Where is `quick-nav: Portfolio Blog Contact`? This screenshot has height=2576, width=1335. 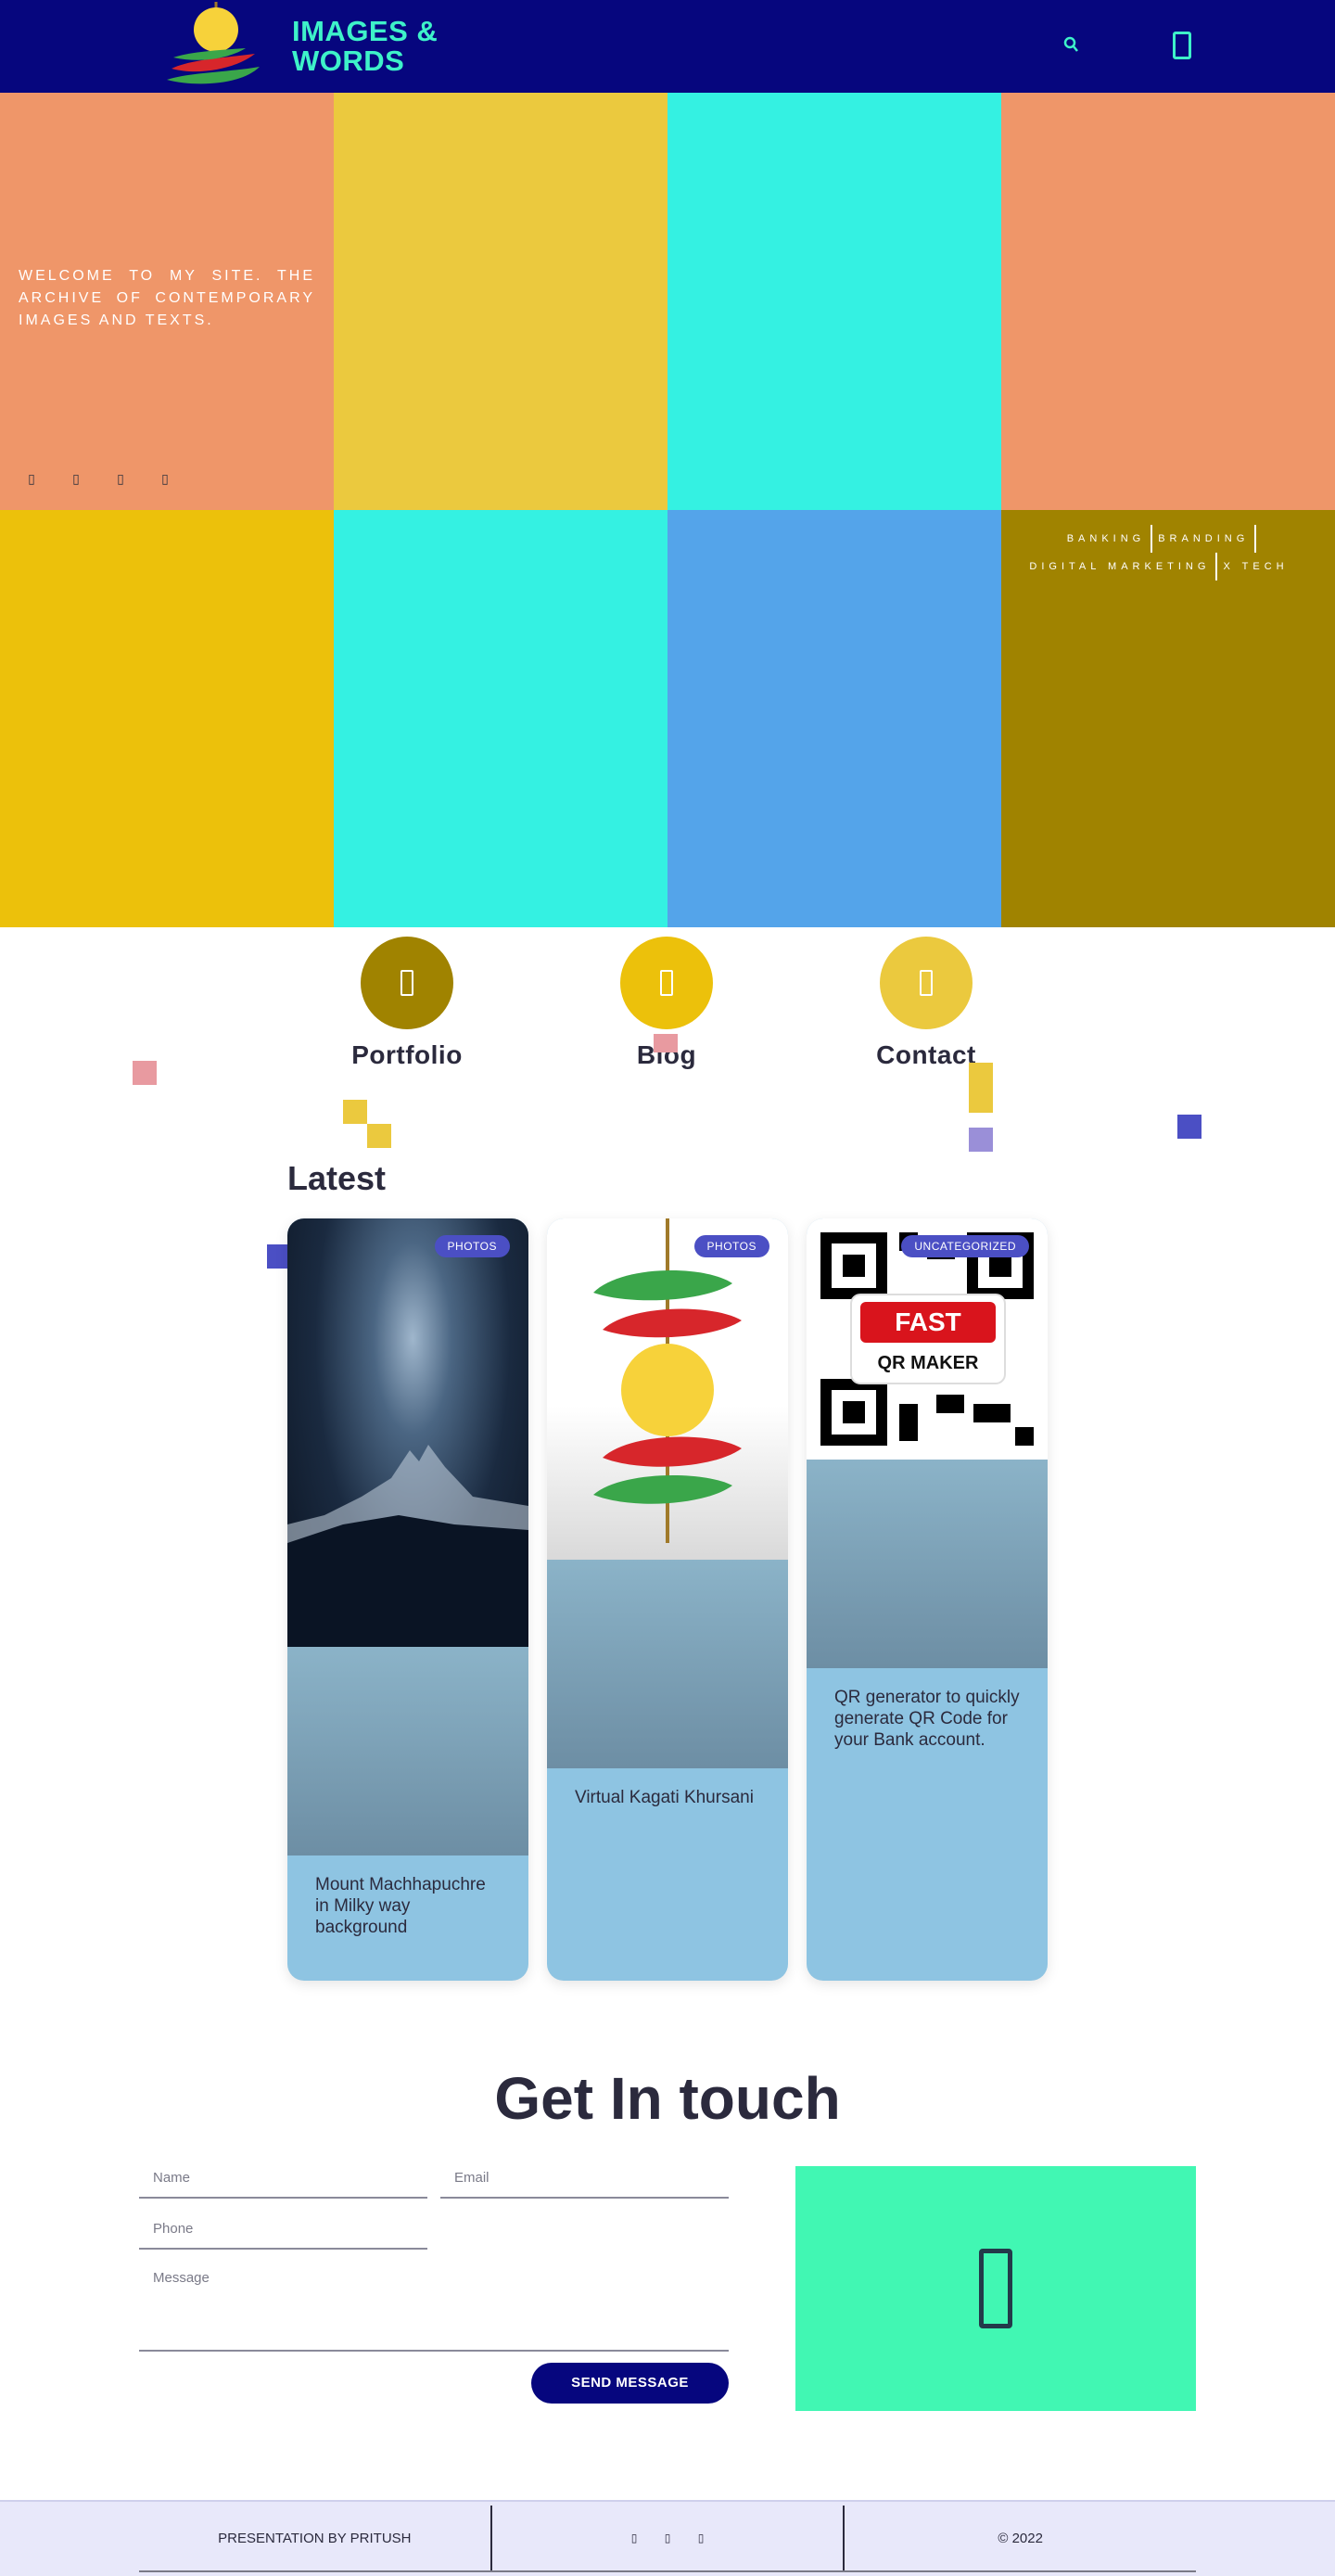 quick-nav: Portfolio Blog Contact is located at coordinates (667, 1043).